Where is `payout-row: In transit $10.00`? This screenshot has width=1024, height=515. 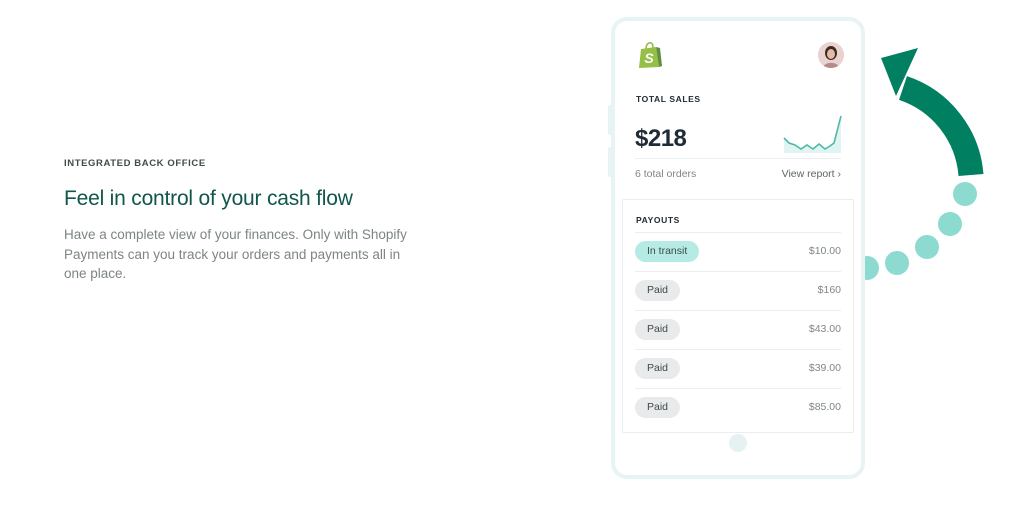
payout-row: In transit $10.00 is located at coordinates (738, 252).